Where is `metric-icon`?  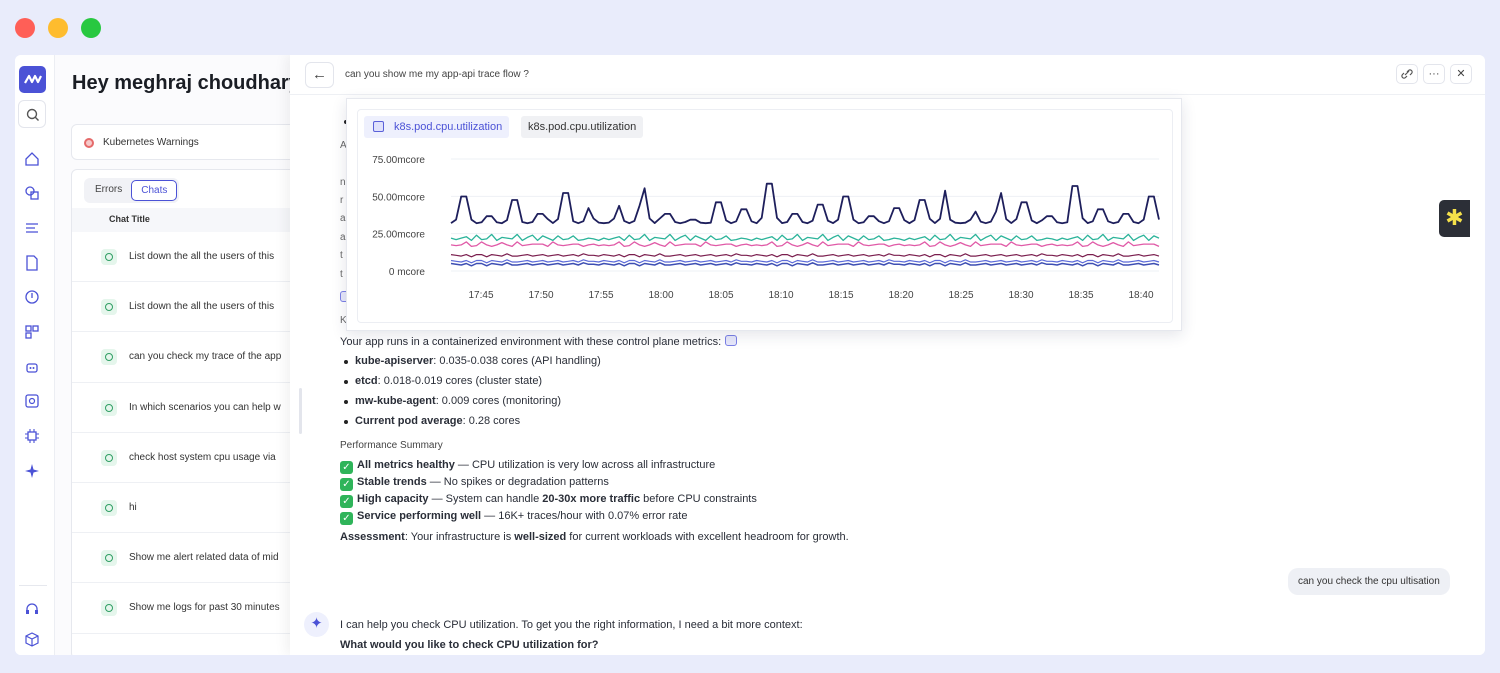 metric-icon is located at coordinates (378, 126).